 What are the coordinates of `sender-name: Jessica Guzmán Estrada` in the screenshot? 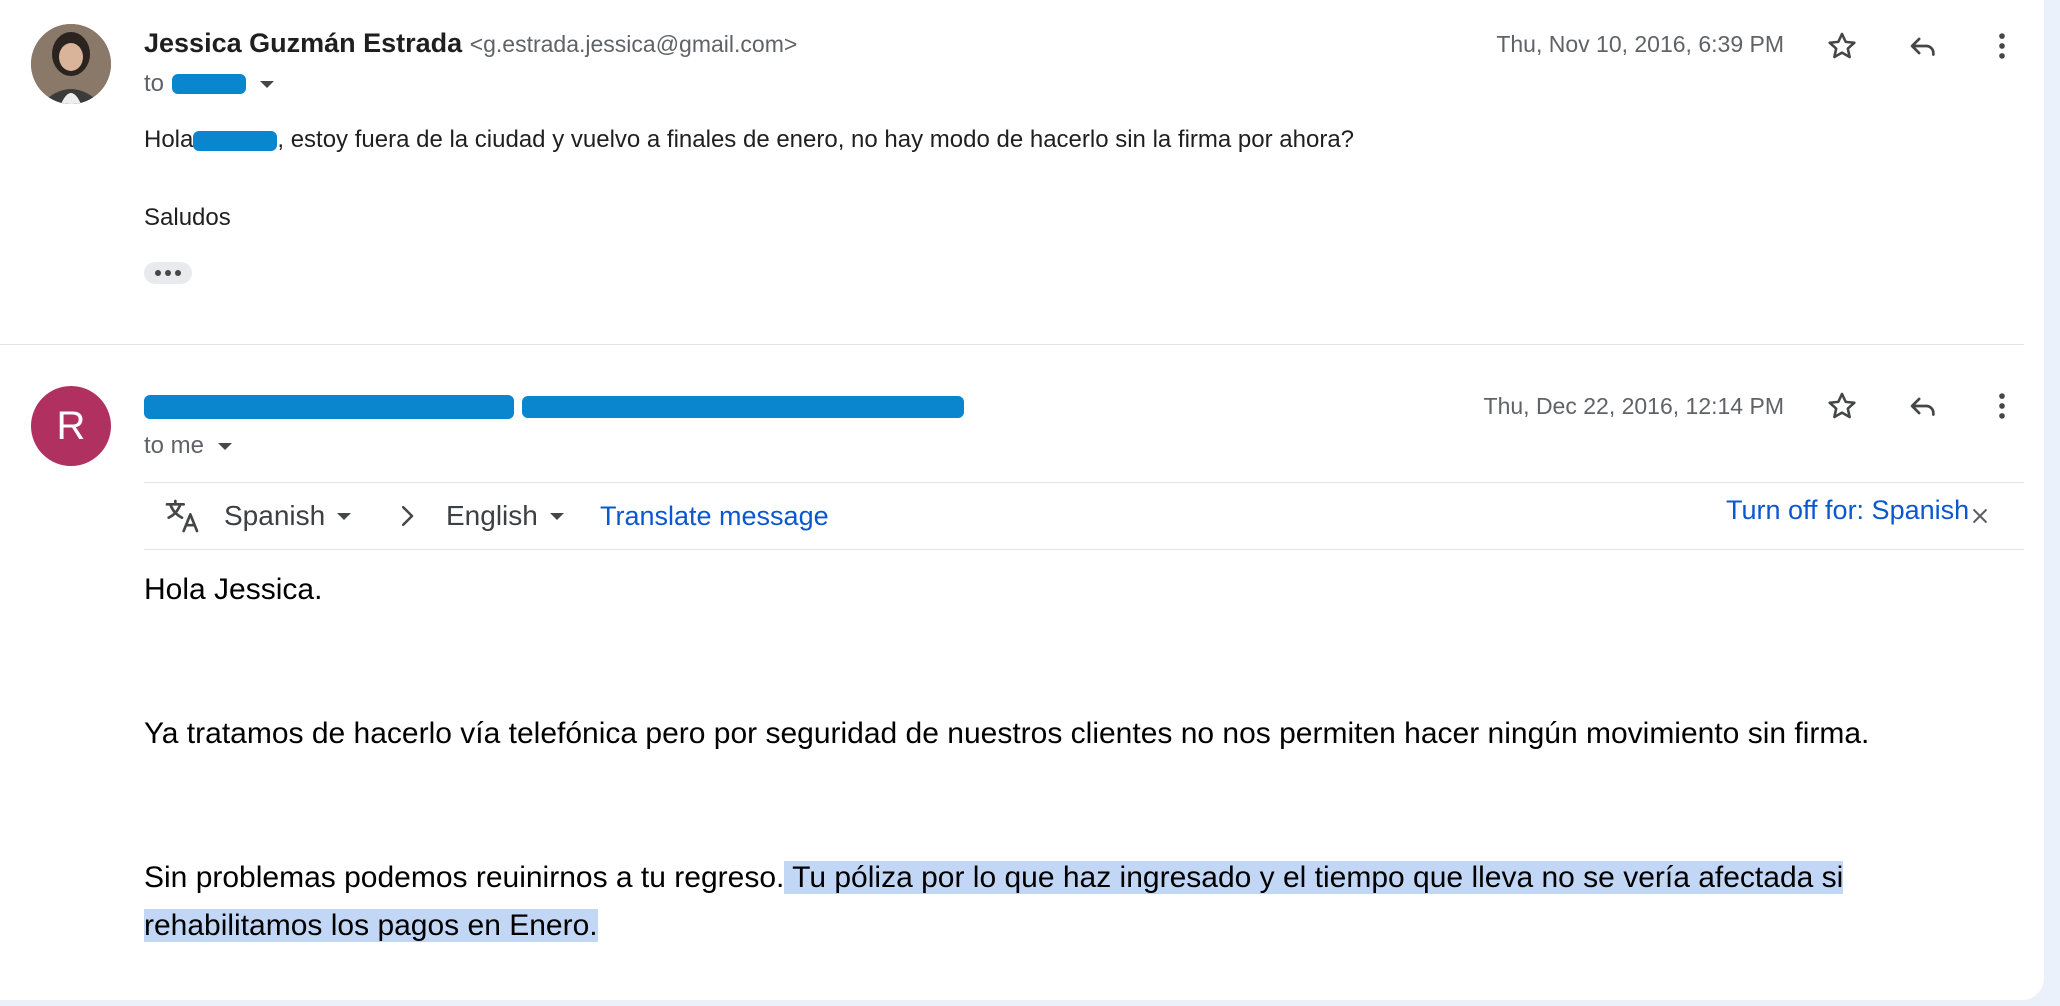 It's located at (303, 43).